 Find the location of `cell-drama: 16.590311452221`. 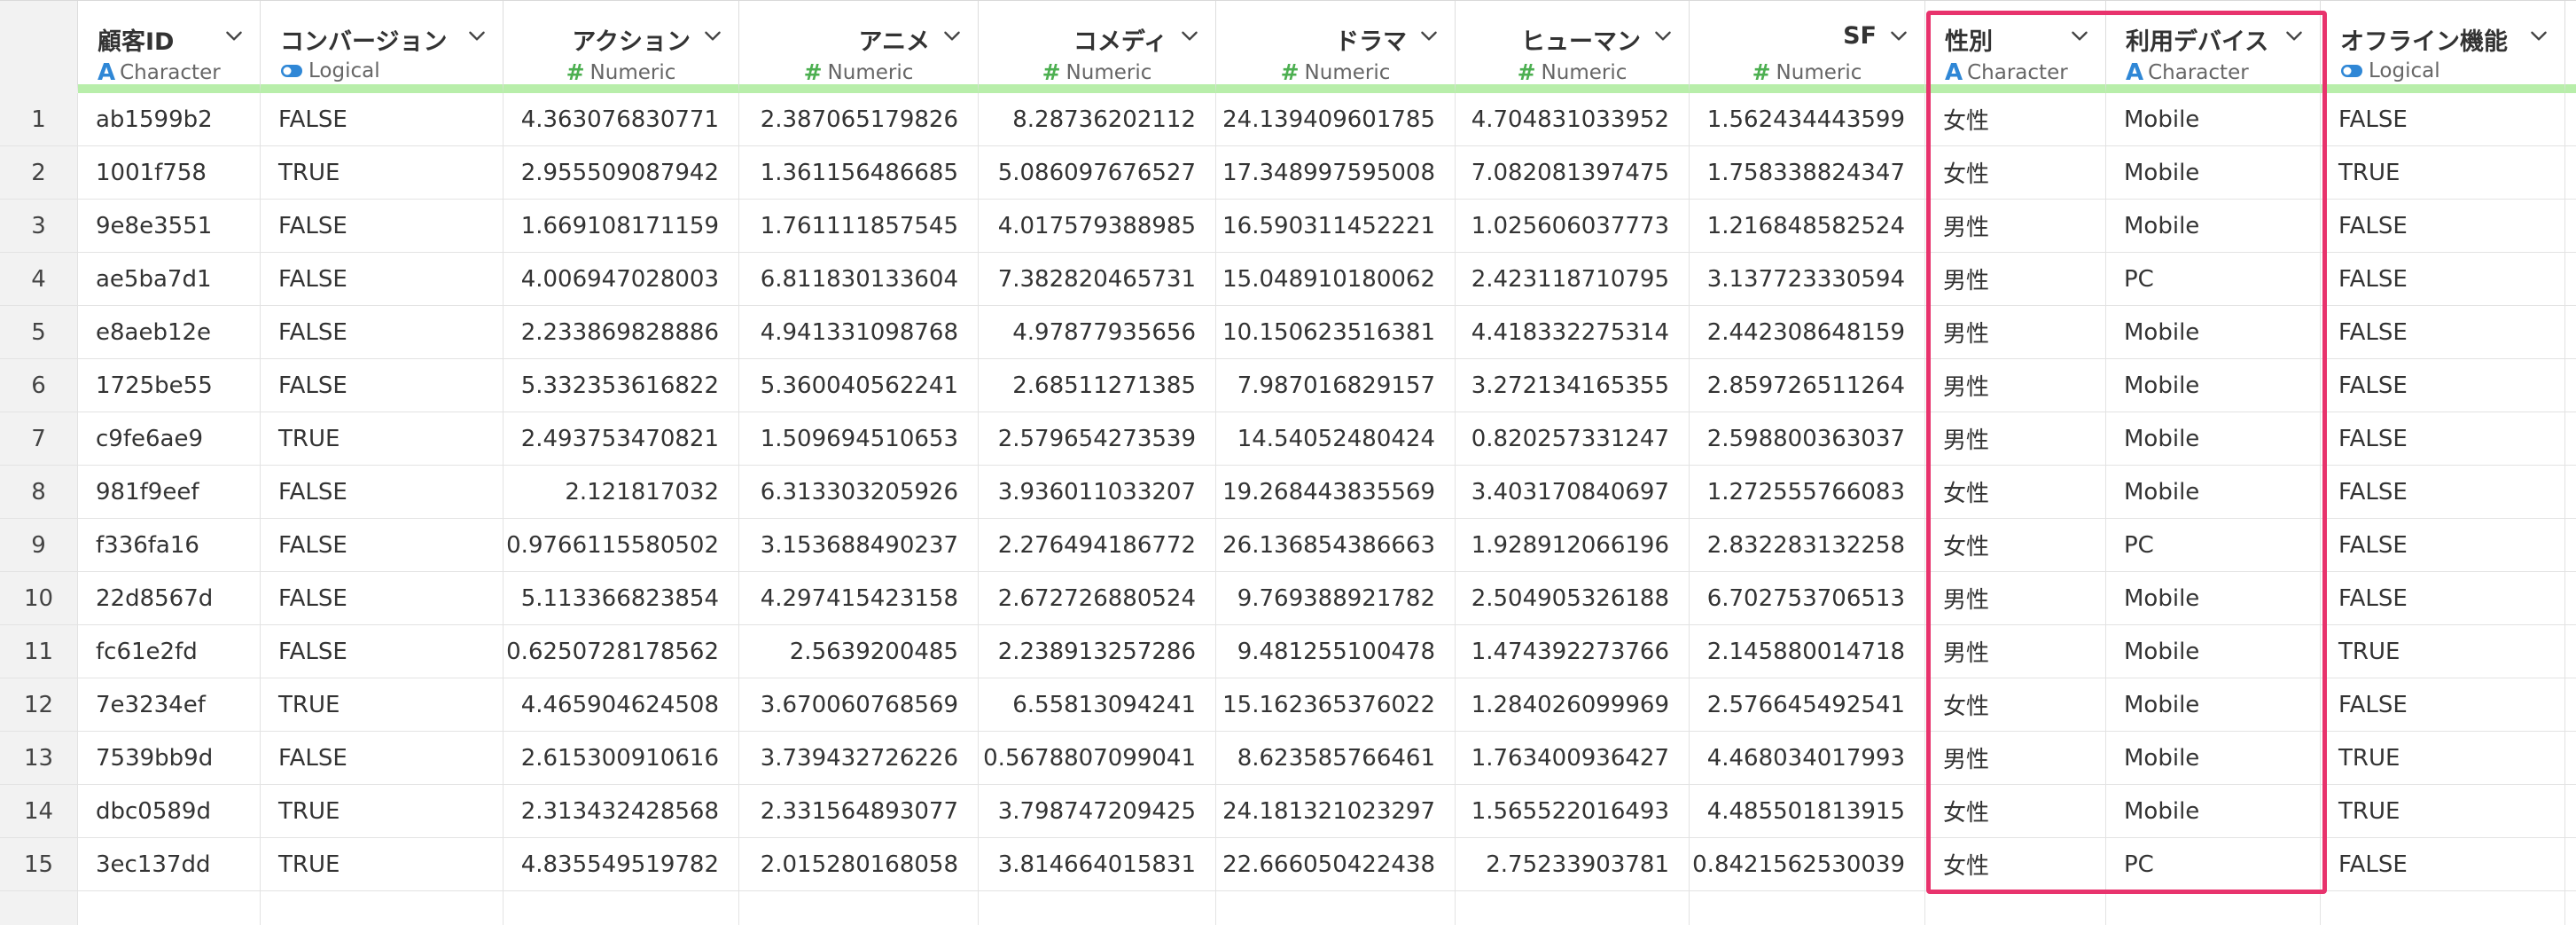

cell-drama: 16.590311452221 is located at coordinates (1336, 226).